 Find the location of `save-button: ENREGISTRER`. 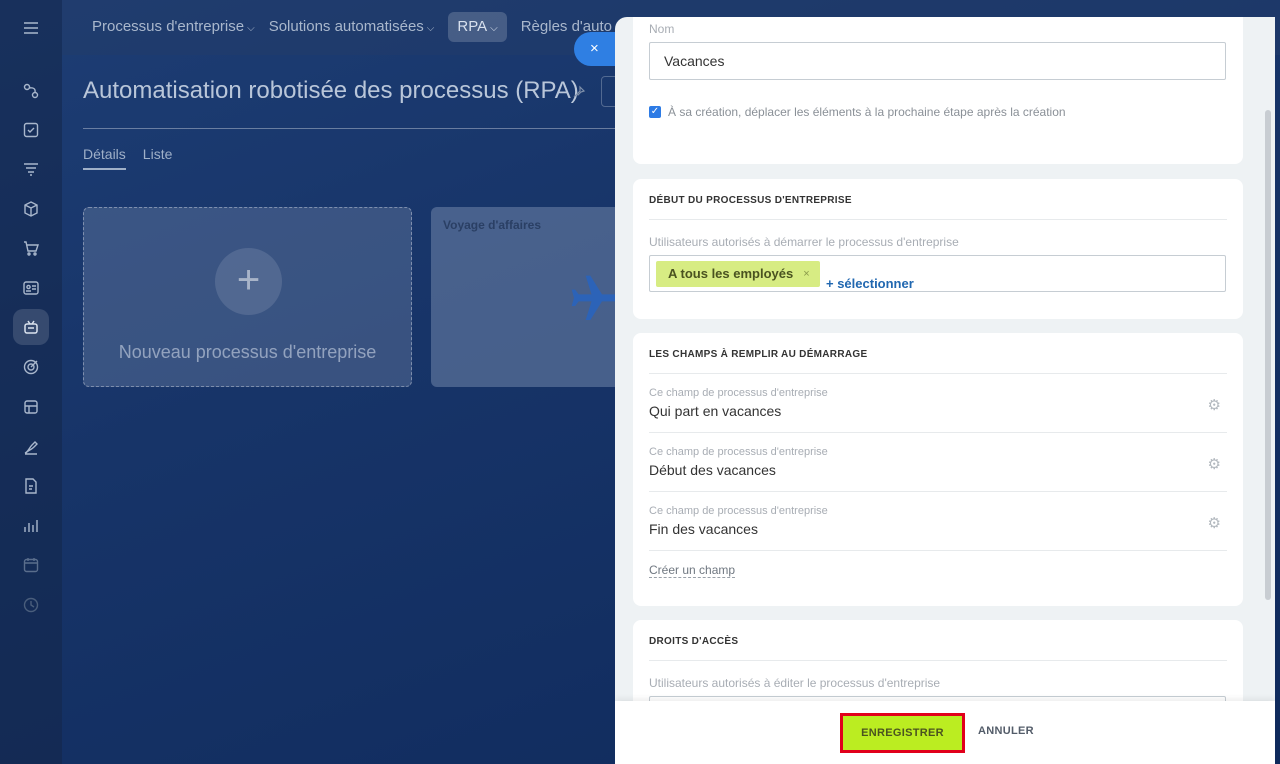

save-button: ENREGISTRER is located at coordinates (902, 733).